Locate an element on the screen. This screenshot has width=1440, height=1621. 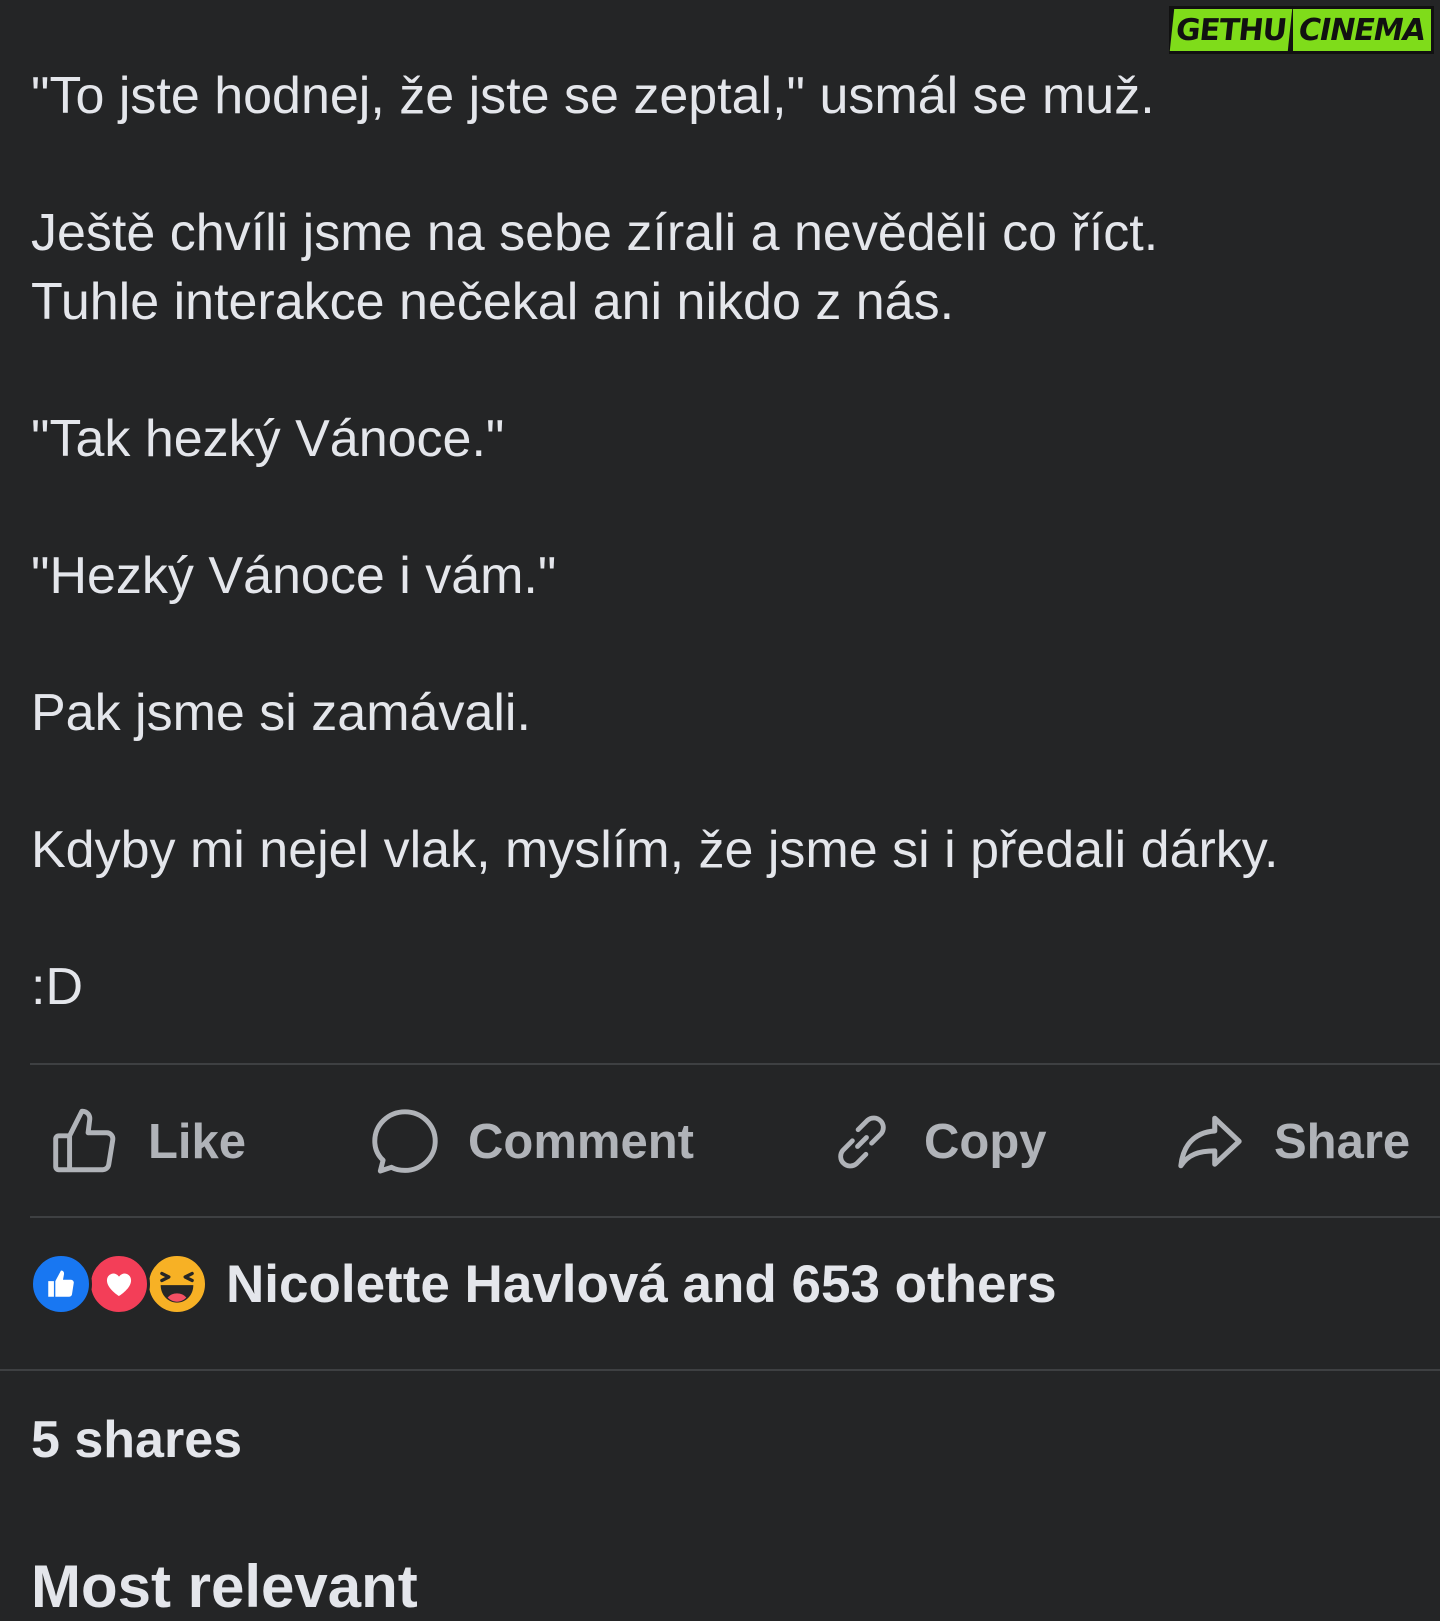
share-button: Share is located at coordinates (1291, 1142).